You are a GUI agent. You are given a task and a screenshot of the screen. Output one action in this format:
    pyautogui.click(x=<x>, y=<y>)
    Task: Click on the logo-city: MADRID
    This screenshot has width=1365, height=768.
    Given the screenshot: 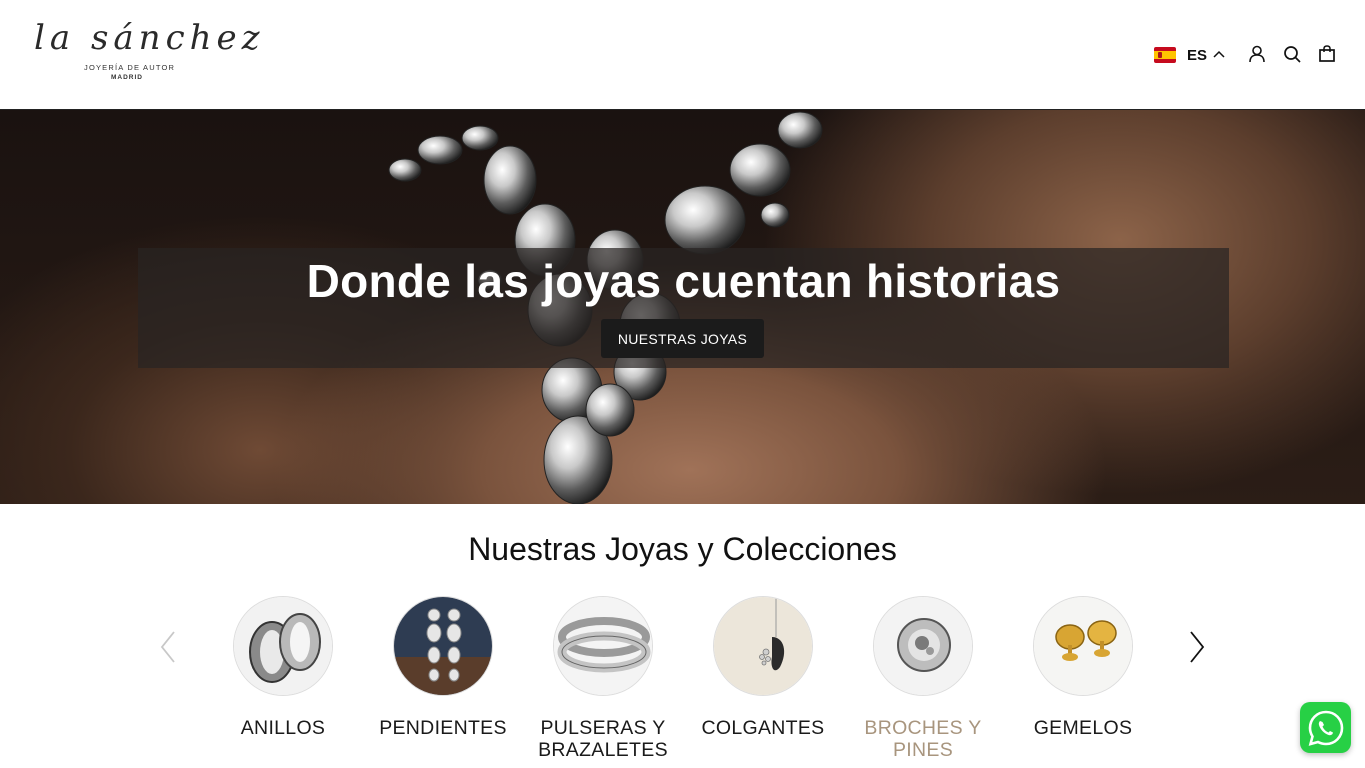 What is the action you would take?
    pyautogui.click(x=127, y=77)
    